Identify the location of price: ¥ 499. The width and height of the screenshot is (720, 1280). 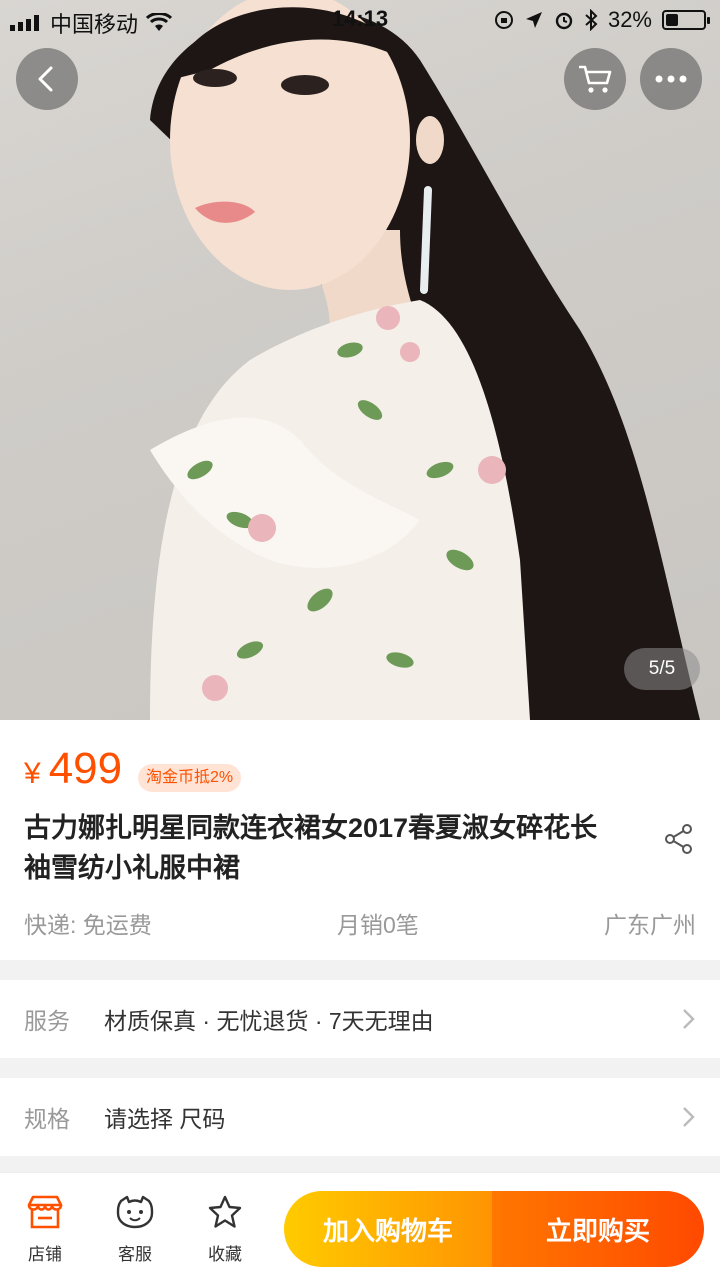
(73, 769).